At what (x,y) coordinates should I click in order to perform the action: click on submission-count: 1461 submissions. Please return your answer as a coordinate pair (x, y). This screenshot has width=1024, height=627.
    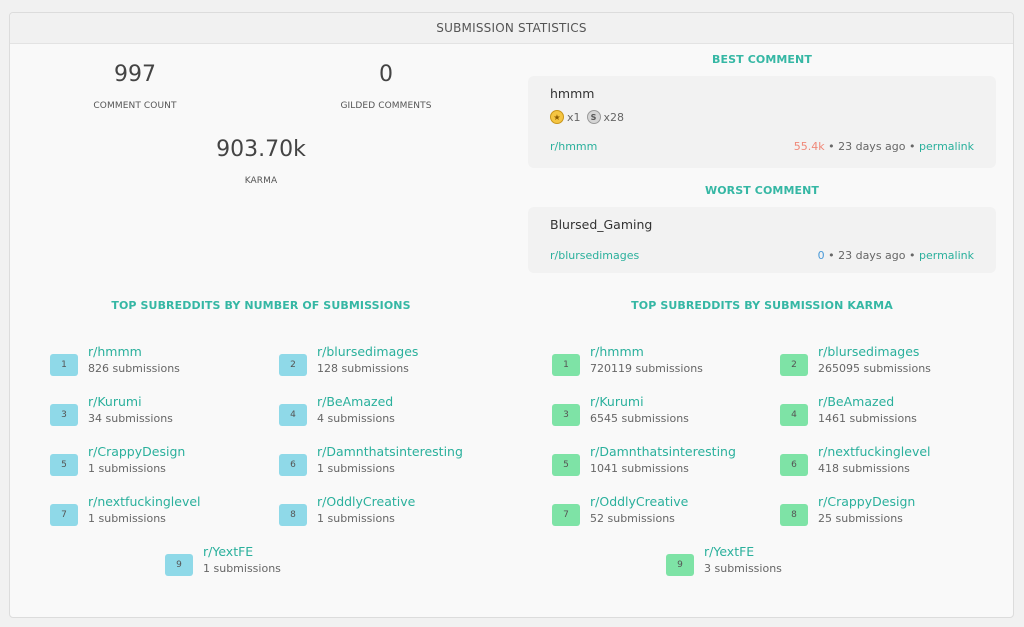
    Looking at the image, I should click on (867, 418).